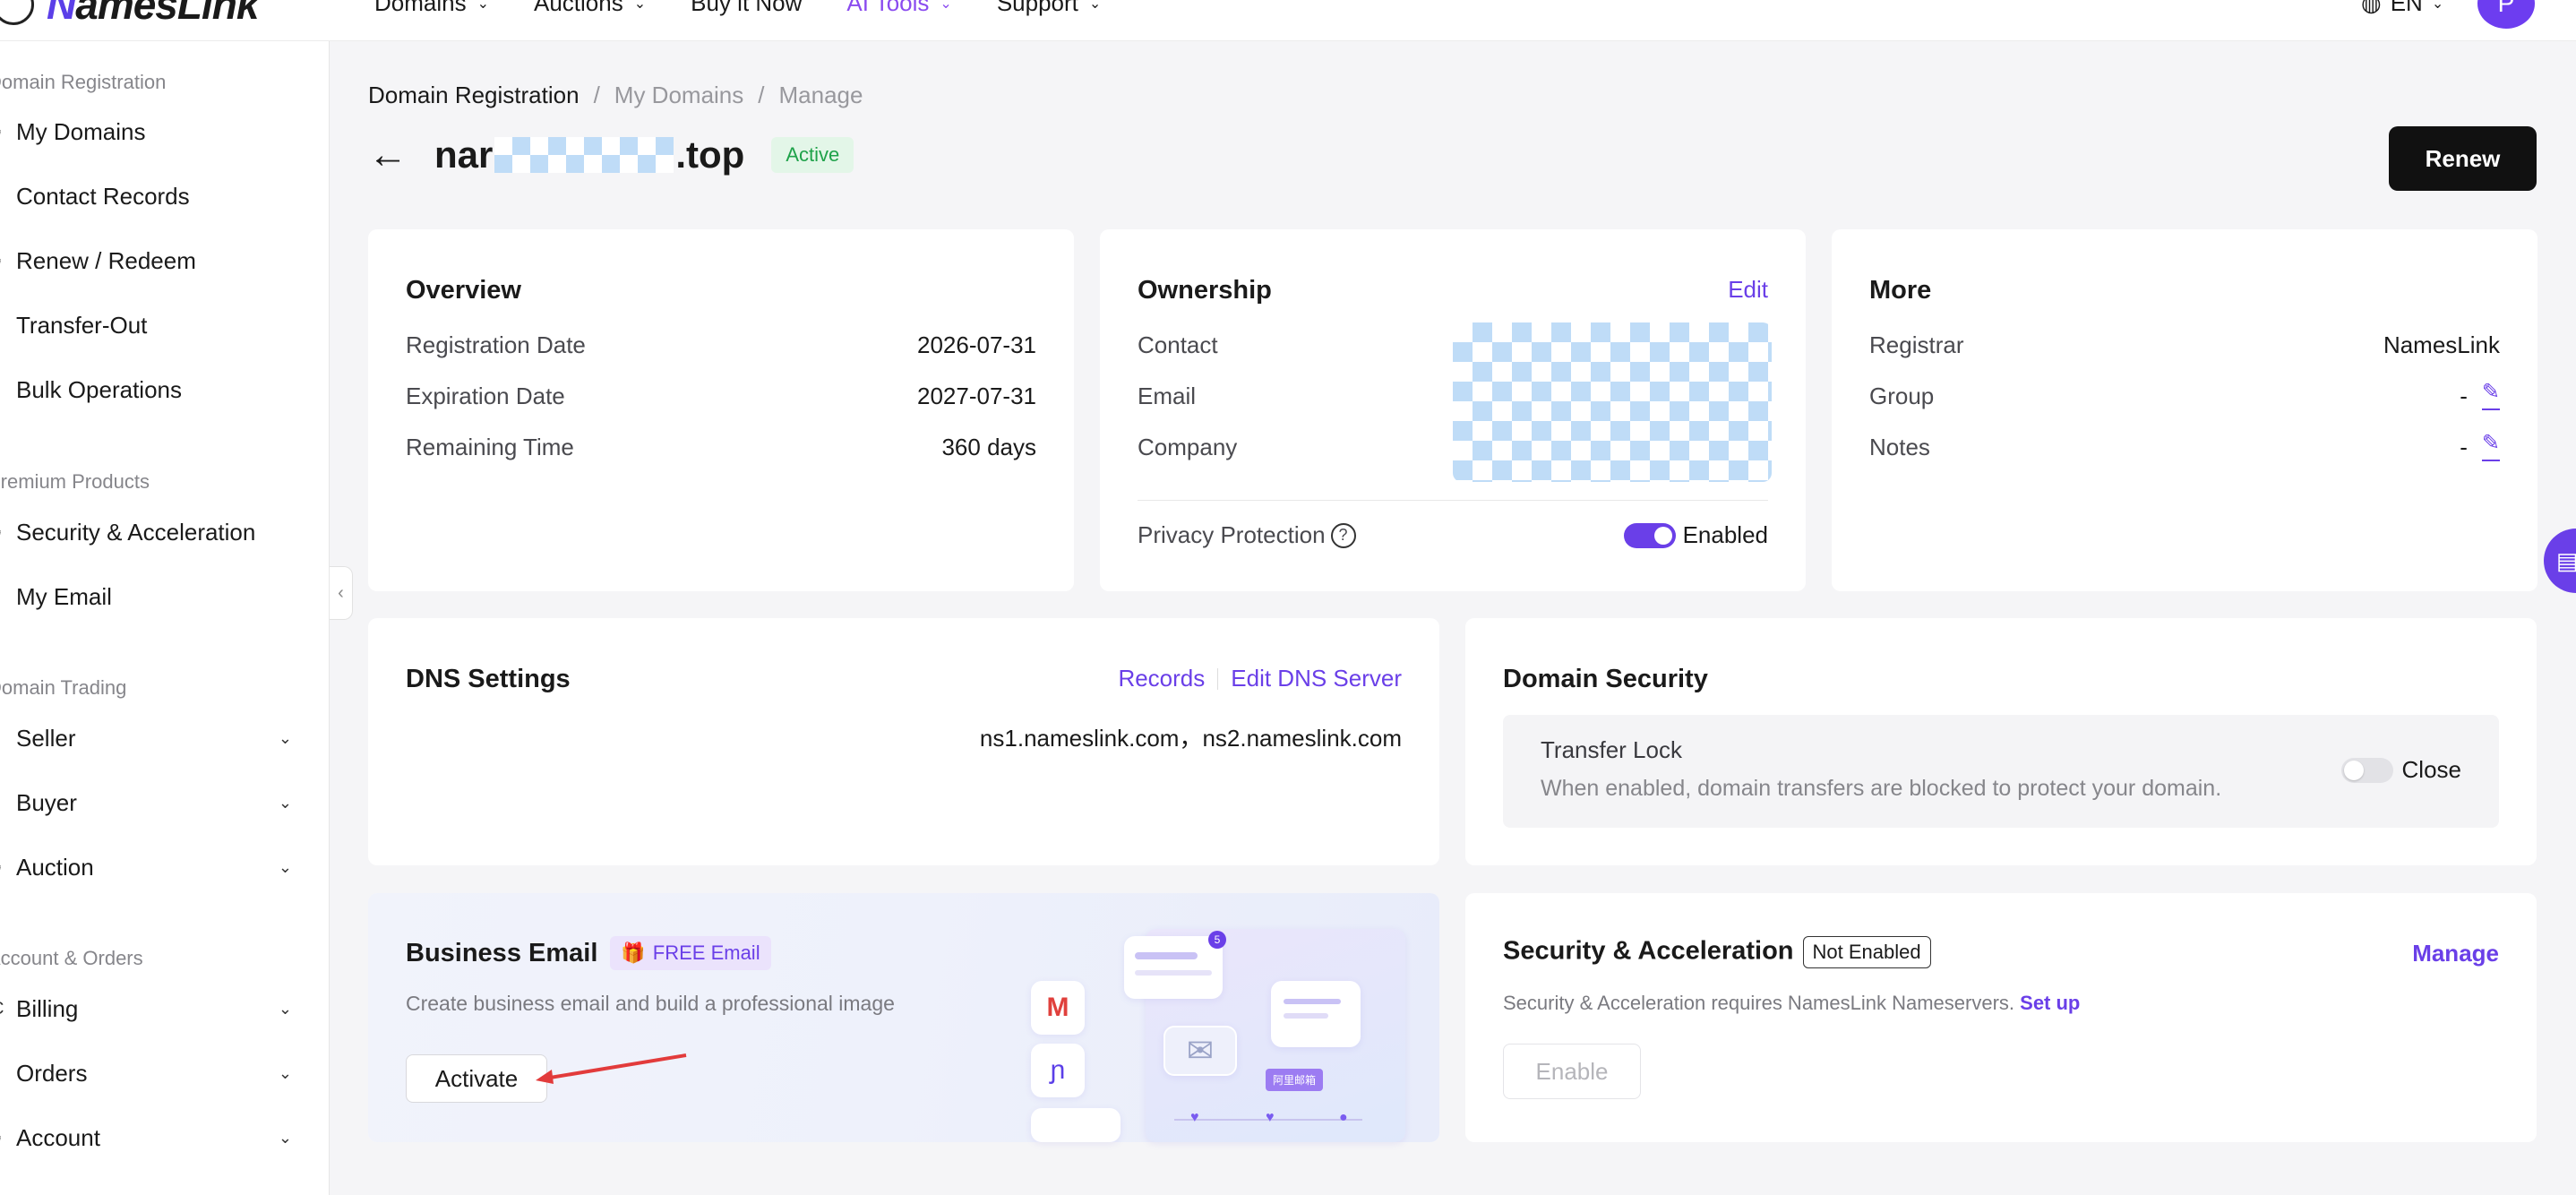 Image resolution: width=2576 pixels, height=1195 pixels. I want to click on envelope-icon: ✉, so click(1200, 1051).